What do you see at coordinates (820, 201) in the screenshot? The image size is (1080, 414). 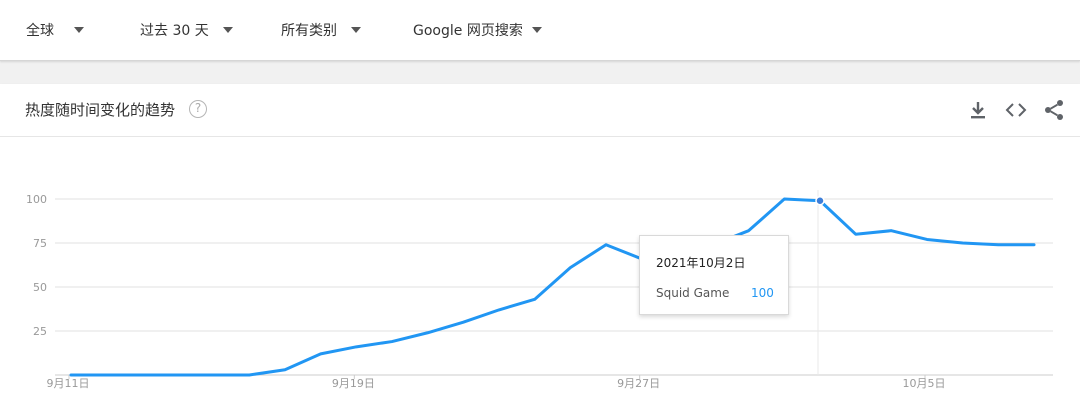 I see `highlight-point` at bounding box center [820, 201].